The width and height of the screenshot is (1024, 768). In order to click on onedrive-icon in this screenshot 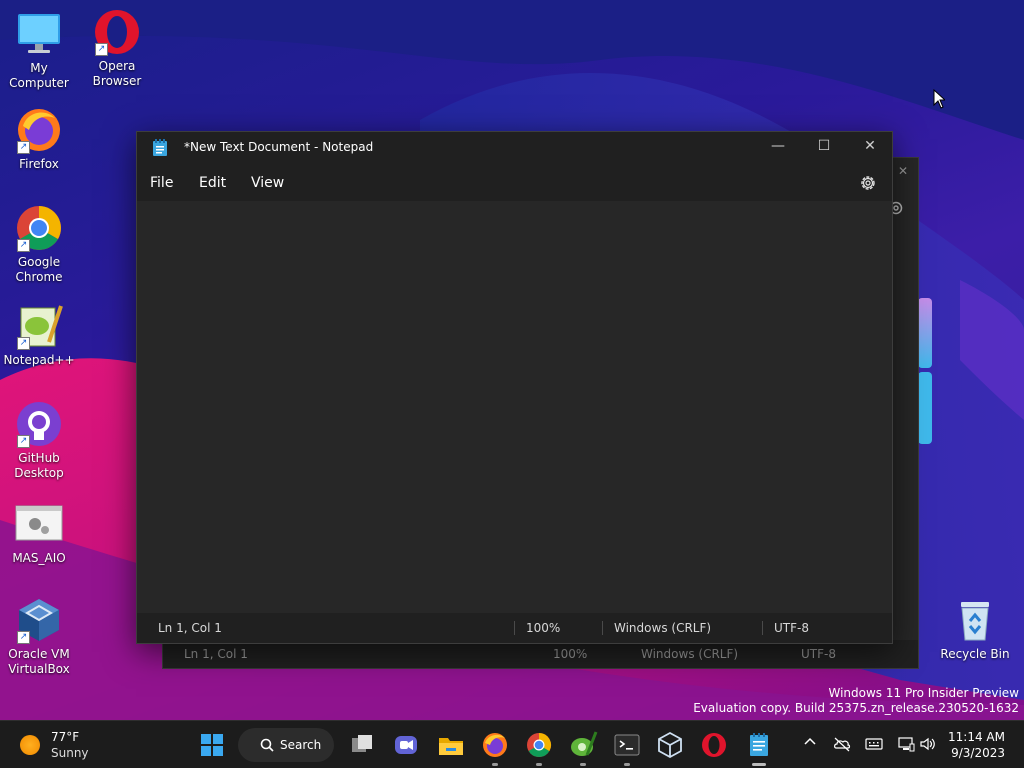, I will do `click(842, 744)`.